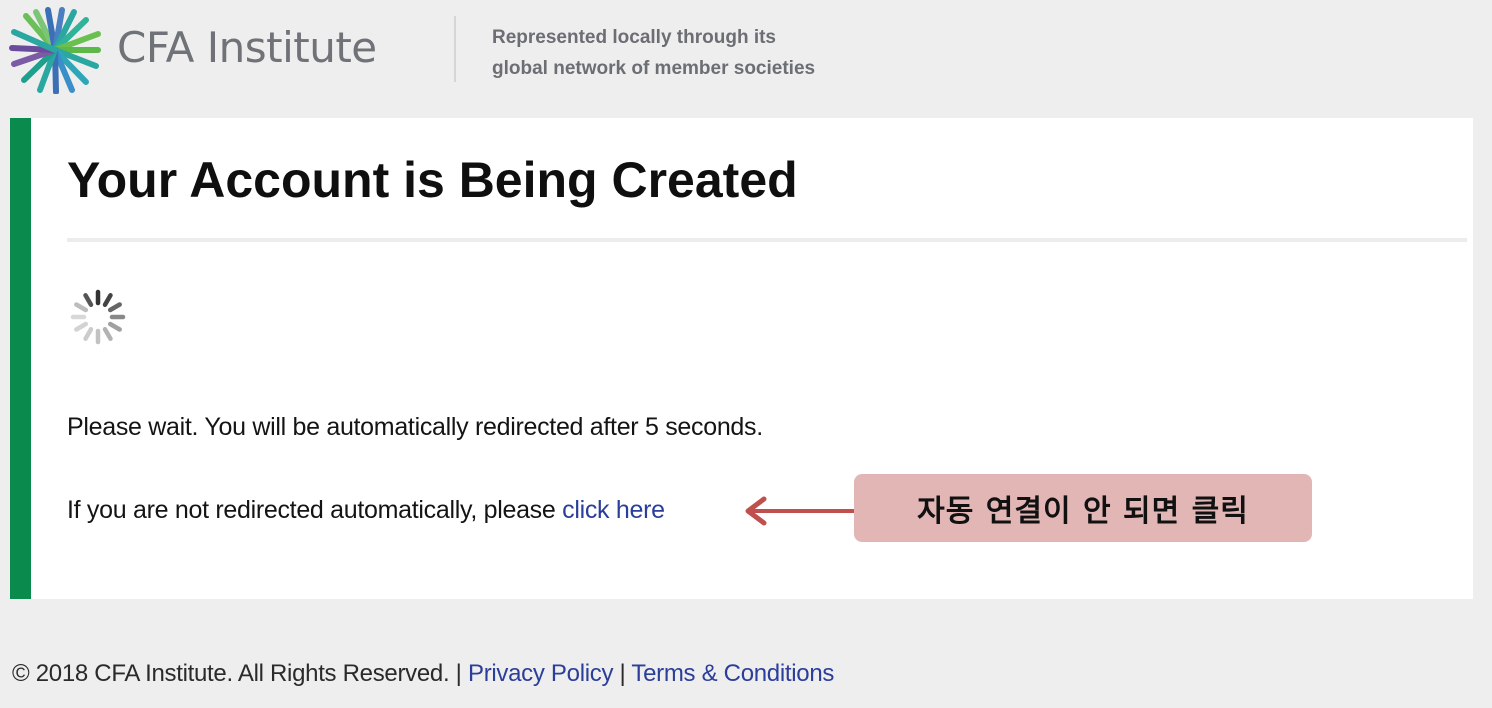 The width and height of the screenshot is (1492, 708). Describe the element at coordinates (1083, 508) in the screenshot. I see `annotation-callout: 자동 연결이 안 되면 클릭` at that location.